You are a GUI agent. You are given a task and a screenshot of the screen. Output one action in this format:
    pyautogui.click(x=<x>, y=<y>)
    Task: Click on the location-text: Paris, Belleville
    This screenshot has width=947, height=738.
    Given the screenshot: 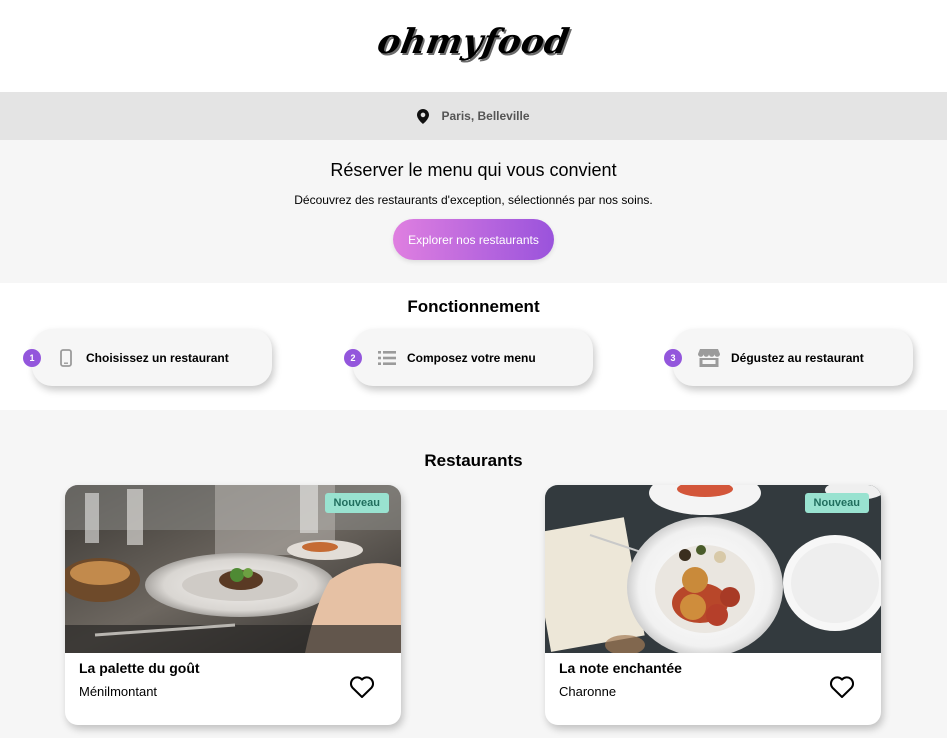 What is the action you would take?
    pyautogui.click(x=485, y=116)
    